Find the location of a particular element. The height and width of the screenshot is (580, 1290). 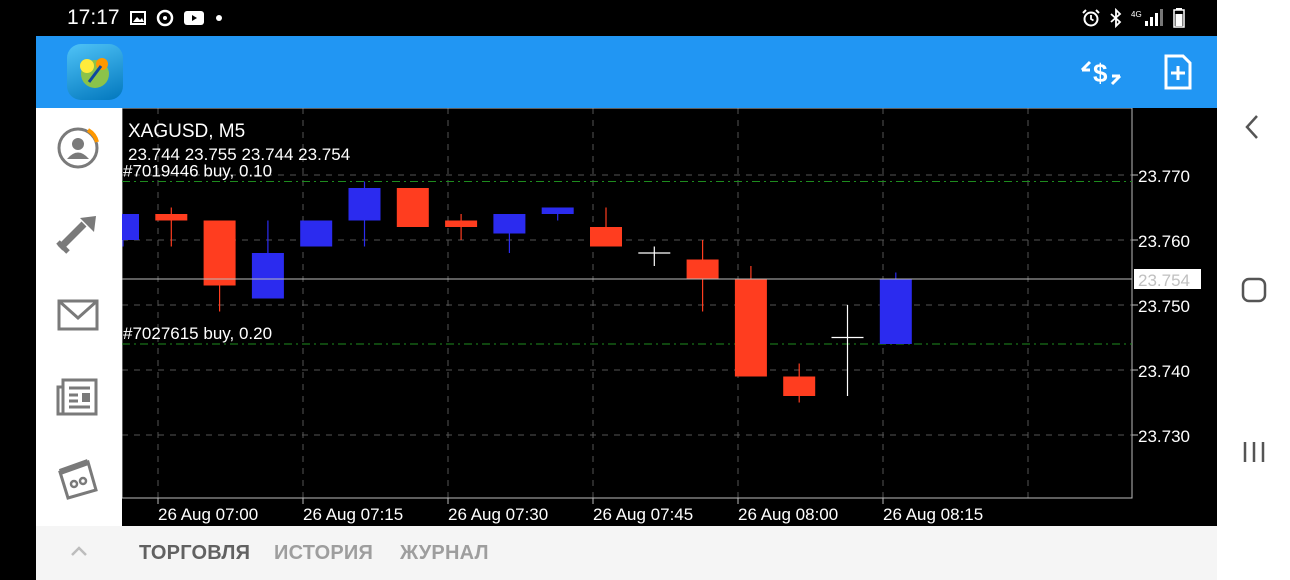

gallery-icon is located at coordinates (138, 18).